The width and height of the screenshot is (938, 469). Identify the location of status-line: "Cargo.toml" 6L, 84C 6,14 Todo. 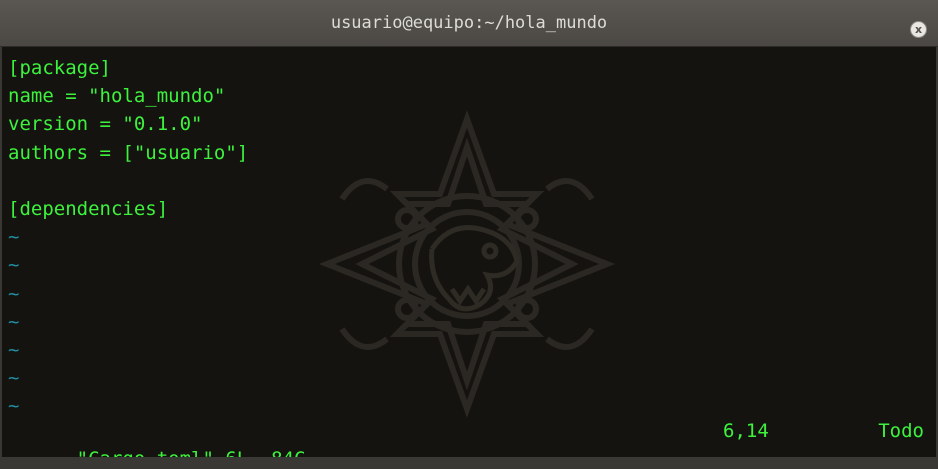
(466, 437).